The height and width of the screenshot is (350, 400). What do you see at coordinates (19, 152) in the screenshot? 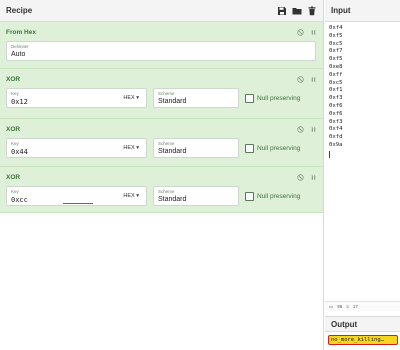
I see `key-value: 0x44` at bounding box center [19, 152].